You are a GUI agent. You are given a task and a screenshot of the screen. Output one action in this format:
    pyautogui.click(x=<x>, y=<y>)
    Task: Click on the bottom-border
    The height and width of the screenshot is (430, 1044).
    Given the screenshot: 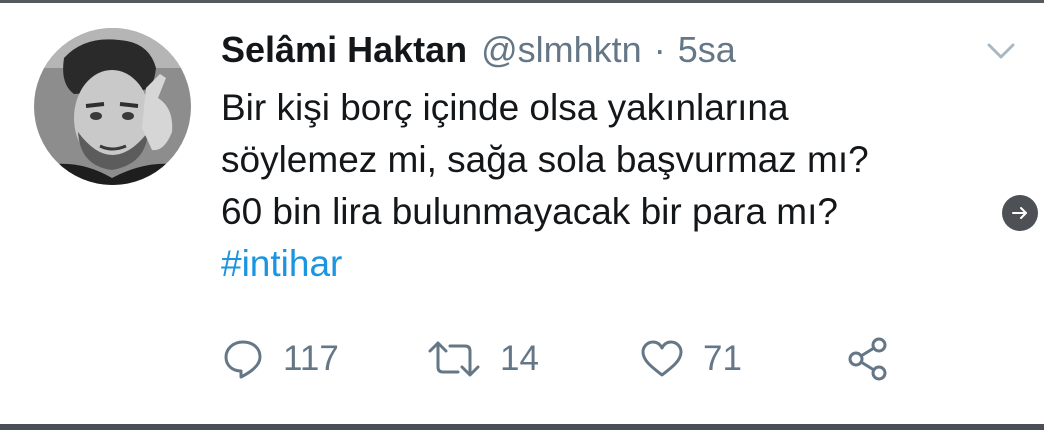 What is the action you would take?
    pyautogui.click(x=522, y=427)
    